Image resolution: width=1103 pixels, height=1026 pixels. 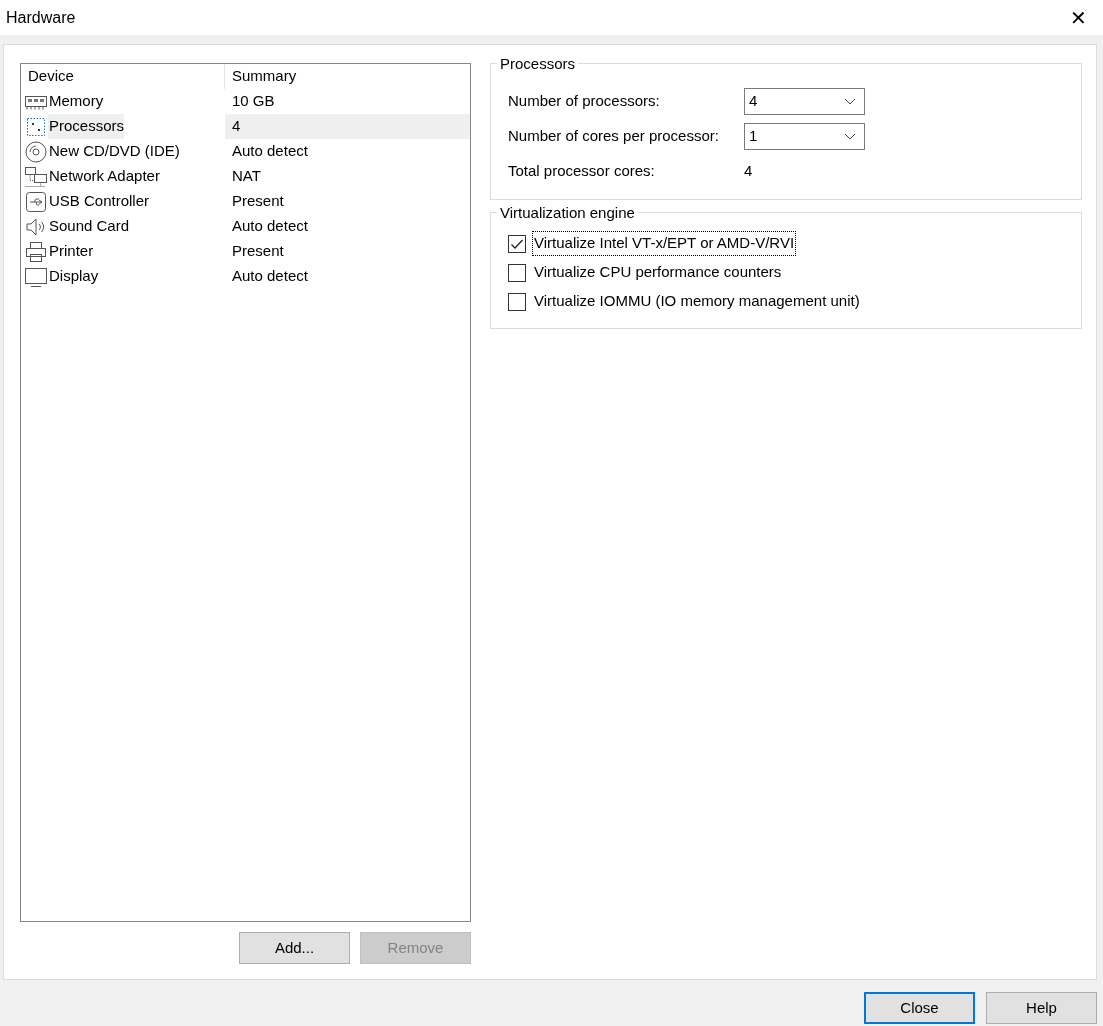 What do you see at coordinates (41, 17) in the screenshot?
I see `window-title: Hardware` at bounding box center [41, 17].